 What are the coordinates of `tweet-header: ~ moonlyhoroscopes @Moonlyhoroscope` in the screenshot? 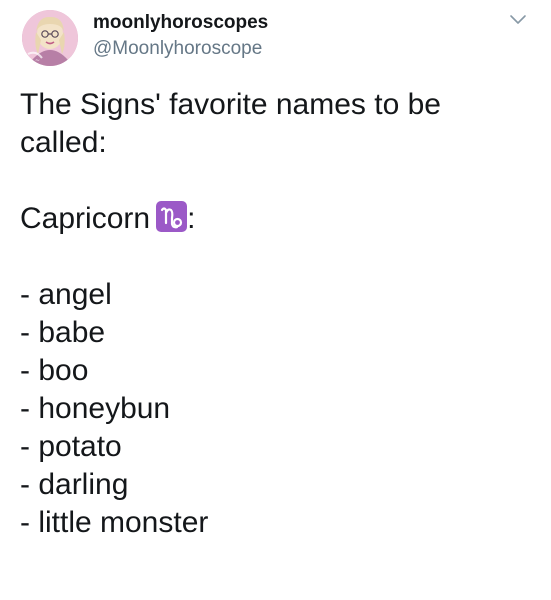 It's located at (275, 39).